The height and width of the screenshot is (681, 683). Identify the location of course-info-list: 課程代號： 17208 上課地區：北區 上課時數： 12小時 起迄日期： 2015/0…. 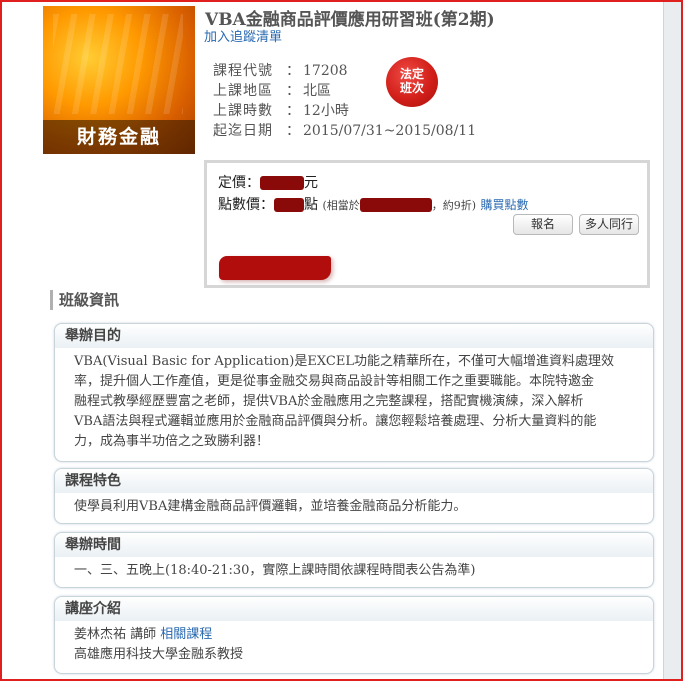
(344, 101).